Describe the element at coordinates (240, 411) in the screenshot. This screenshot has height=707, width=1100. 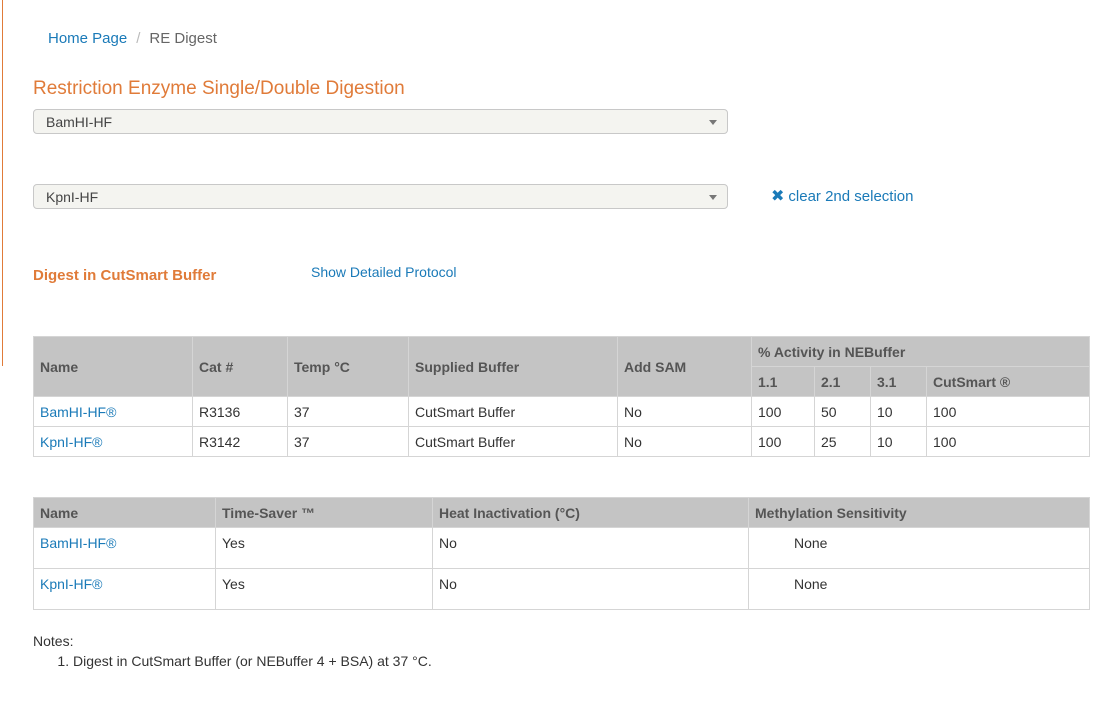
I see `cell-cat: R3136` at that location.